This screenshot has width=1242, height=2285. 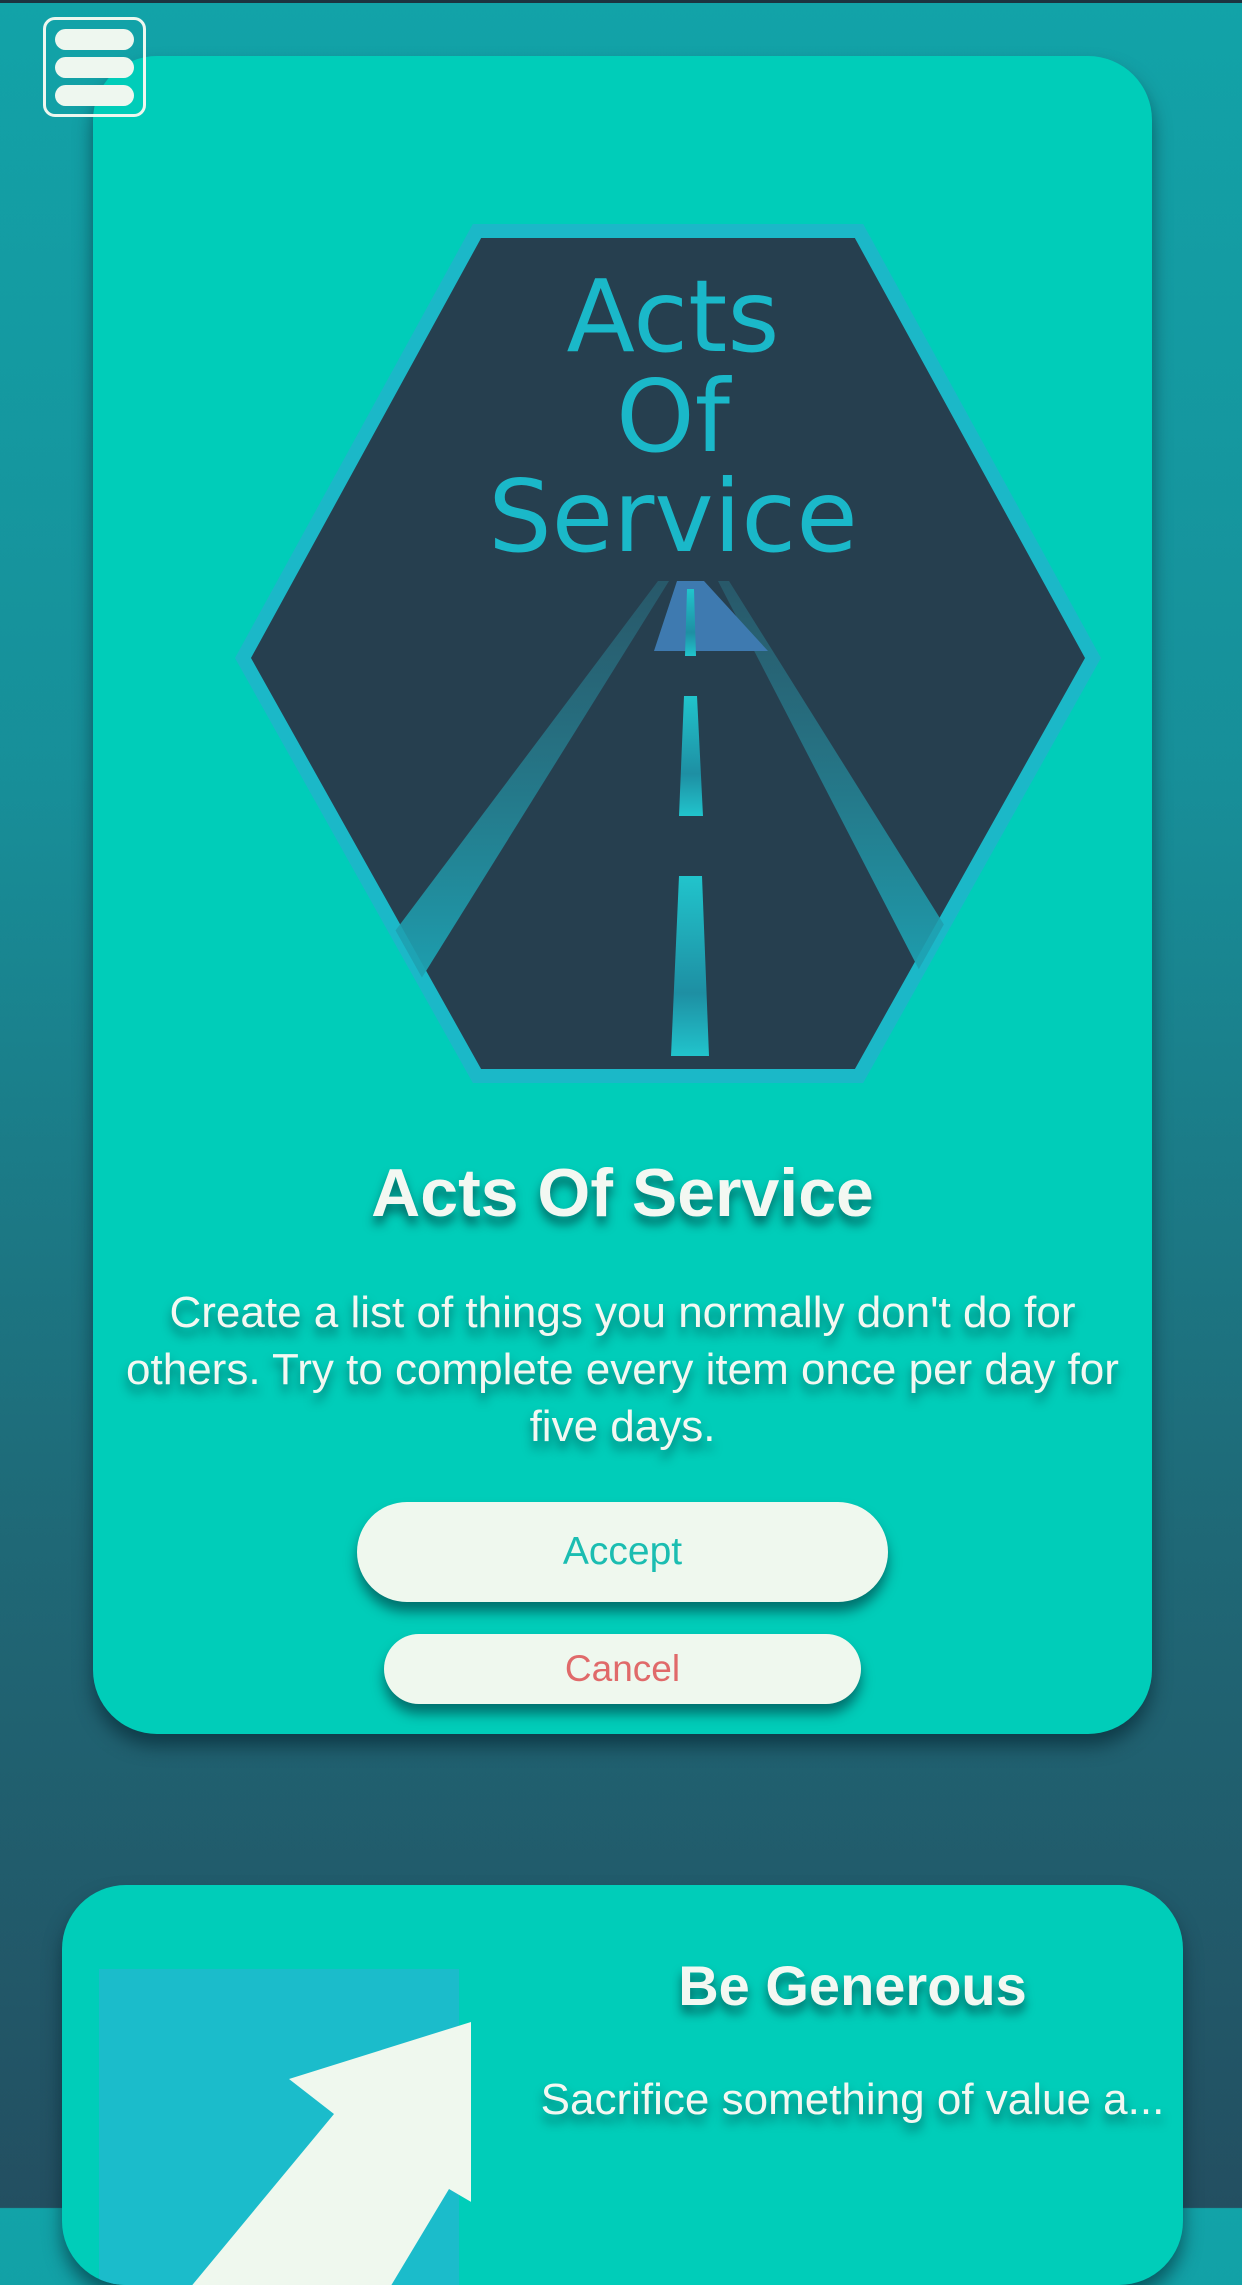 I want to click on emblem-line: Service, so click(x=673, y=516).